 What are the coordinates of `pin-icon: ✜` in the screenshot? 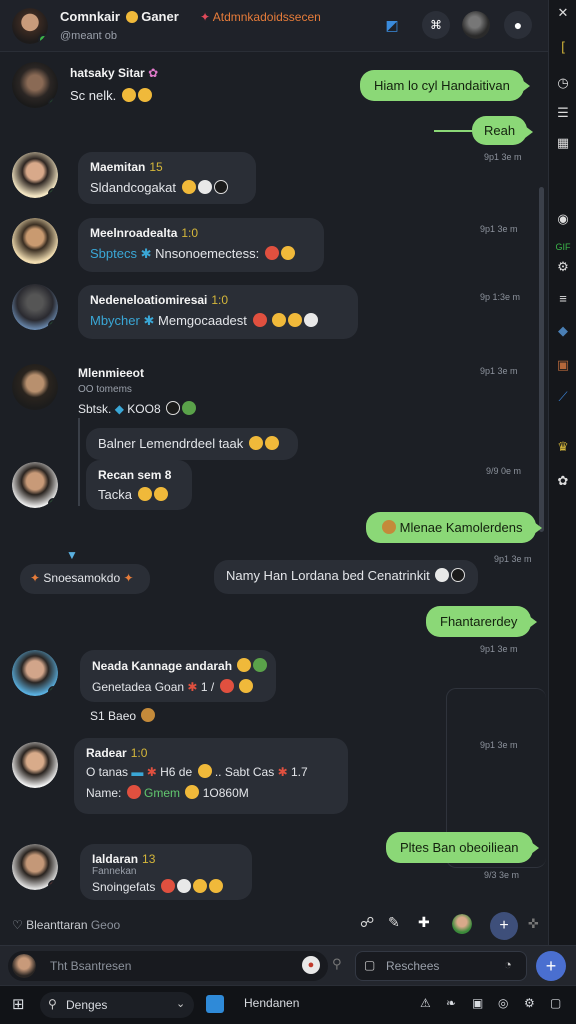 It's located at (533, 924).